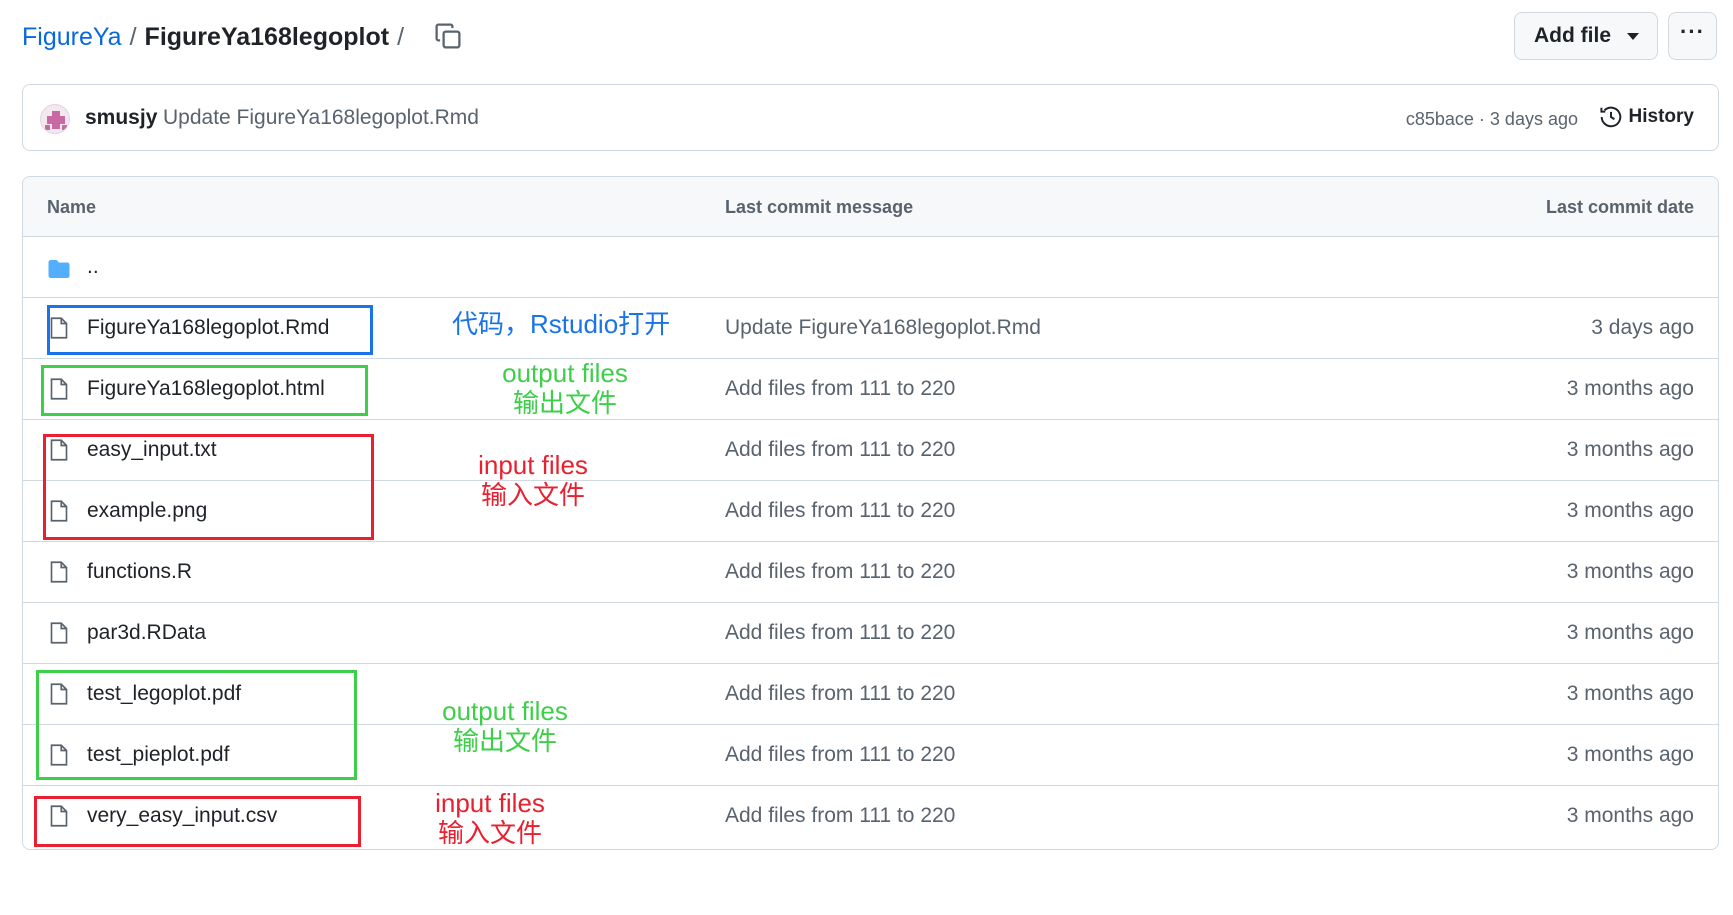 The height and width of the screenshot is (915, 1733). Describe the element at coordinates (504, 741) in the screenshot. I see `annotation-output-note-2-zh: 输出文件` at that location.